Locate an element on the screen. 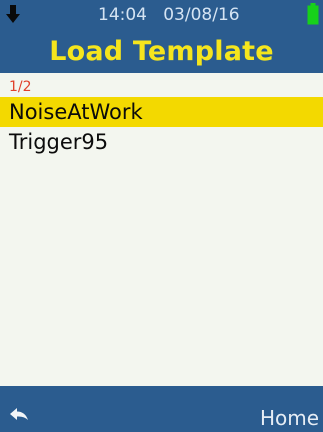 The image size is (323, 432). list-item-trigger95: Trigger95 is located at coordinates (161, 142).